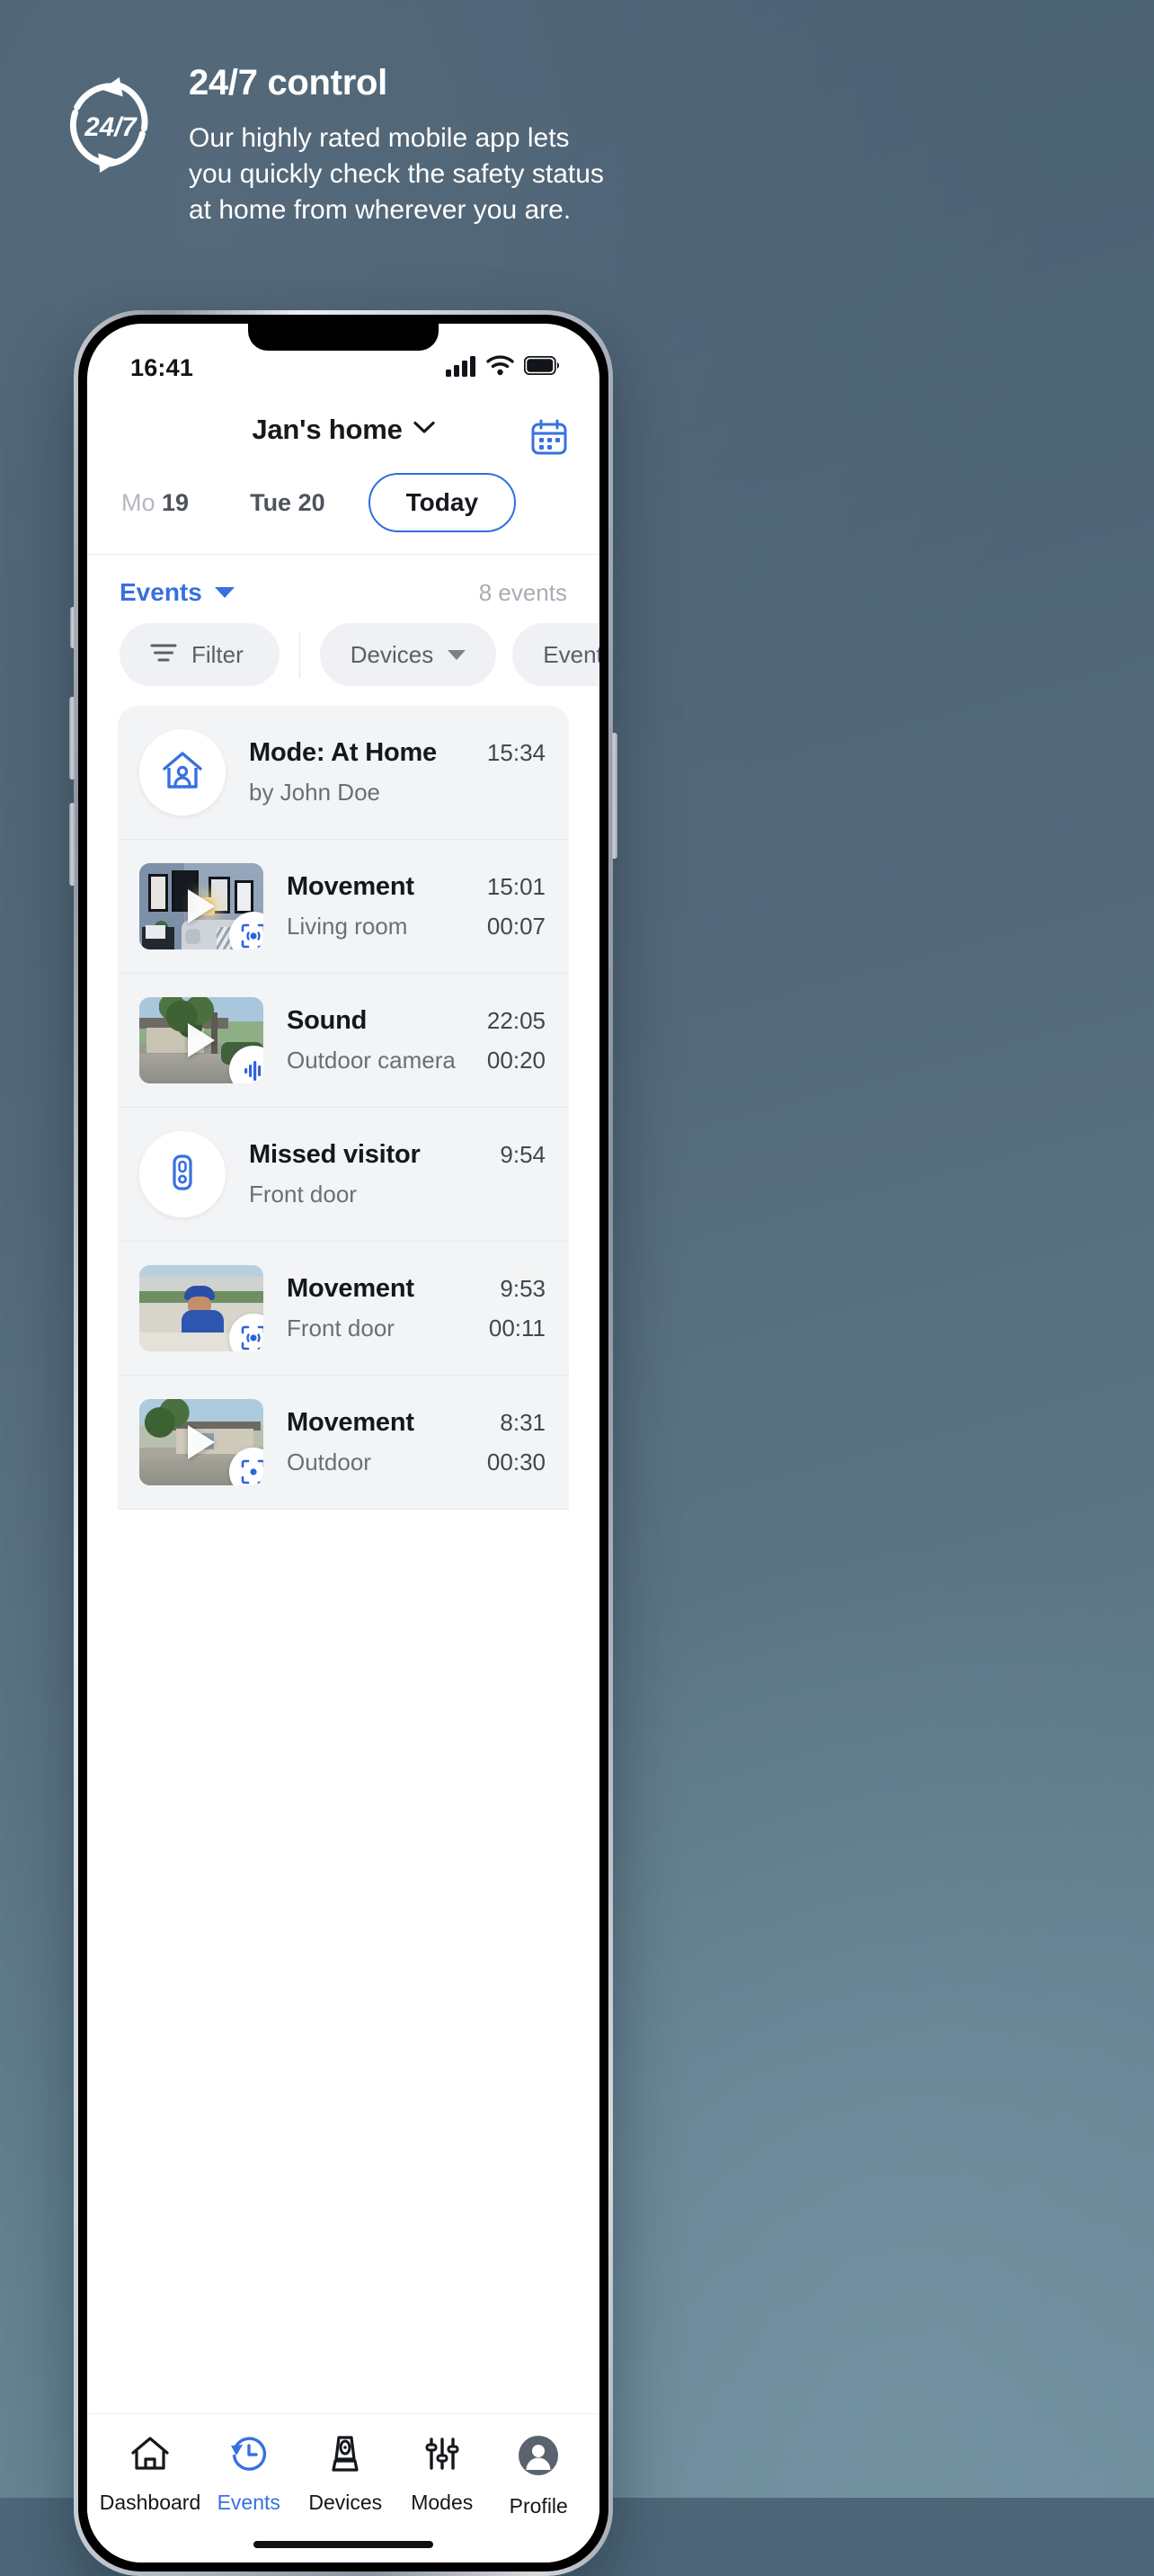  I want to click on nav-item-profile: Profile, so click(539, 2476).